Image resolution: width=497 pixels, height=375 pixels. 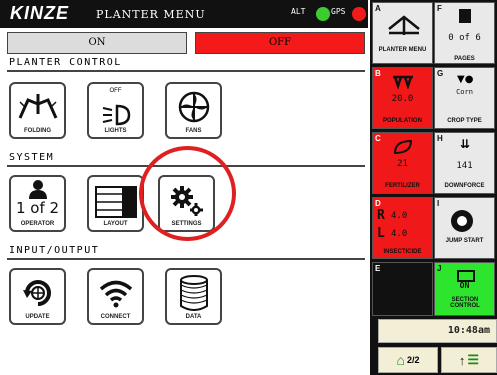 I want to click on seed-icon: ▼●, so click(x=465, y=79).